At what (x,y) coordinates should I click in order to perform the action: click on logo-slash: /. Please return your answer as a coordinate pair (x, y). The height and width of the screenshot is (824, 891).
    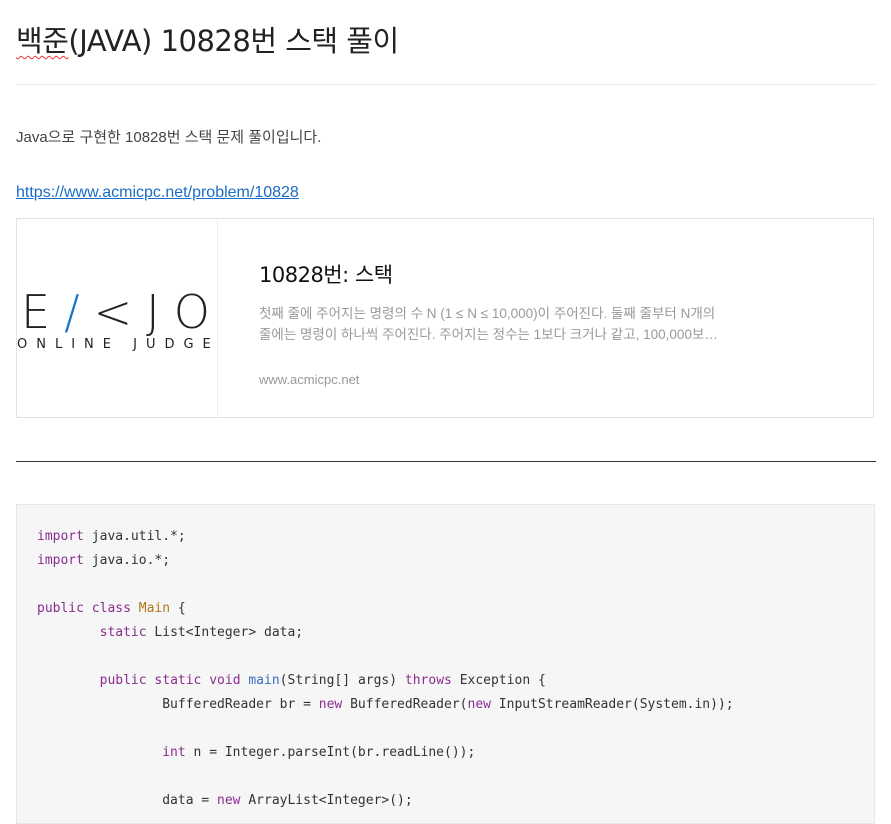
    Looking at the image, I should click on (79, 312).